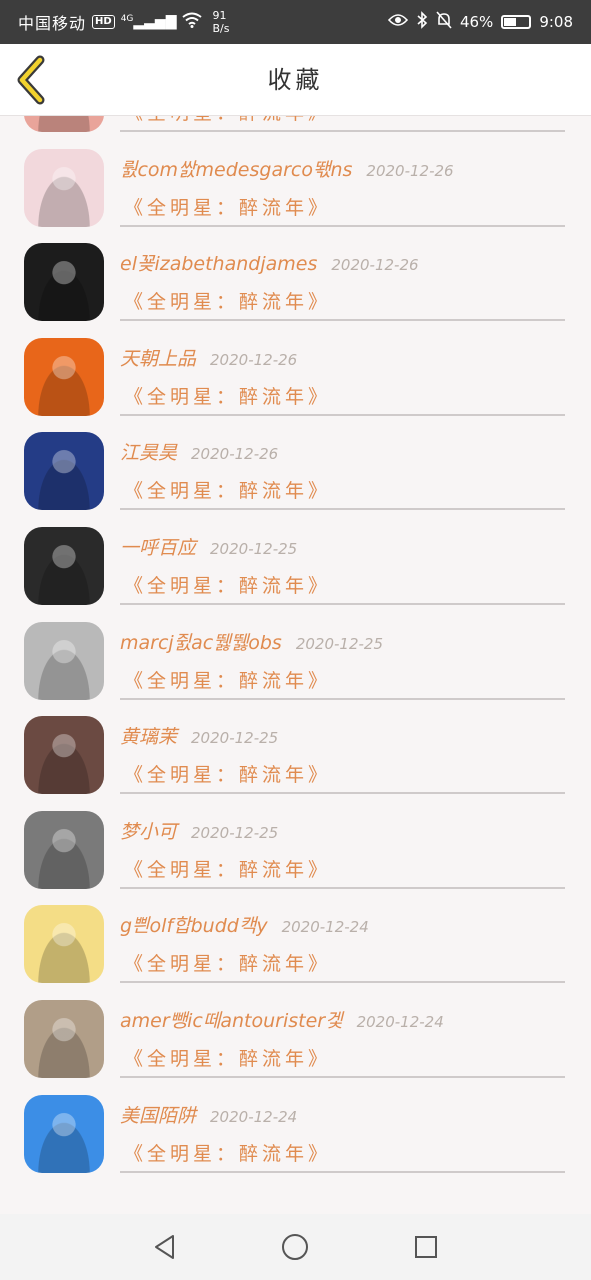 Image resolution: width=591 pixels, height=1280 pixels. What do you see at coordinates (192, 22) in the screenshot?
I see `wifi-icon` at bounding box center [192, 22].